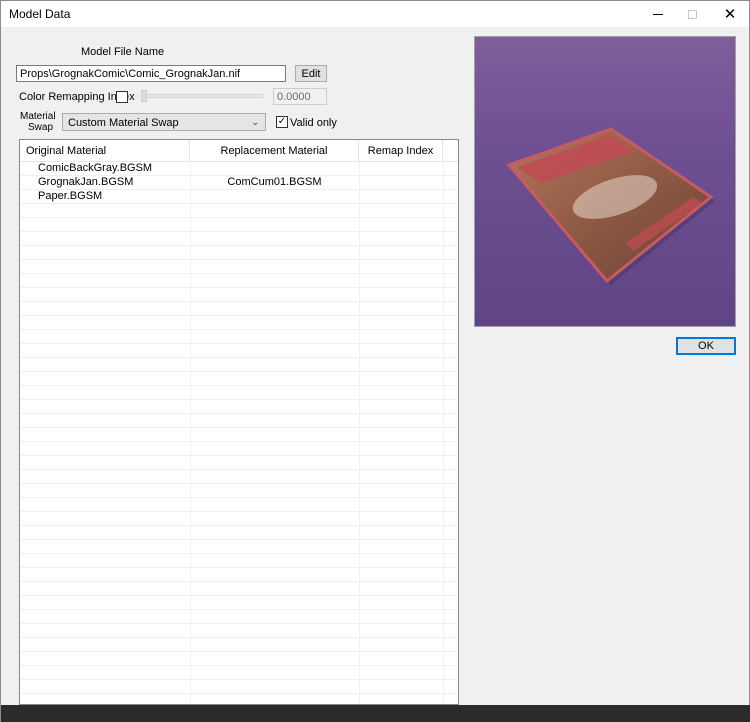 The height and width of the screenshot is (722, 750). What do you see at coordinates (375, 14) in the screenshot?
I see `title-bar: Model Data ✕` at bounding box center [375, 14].